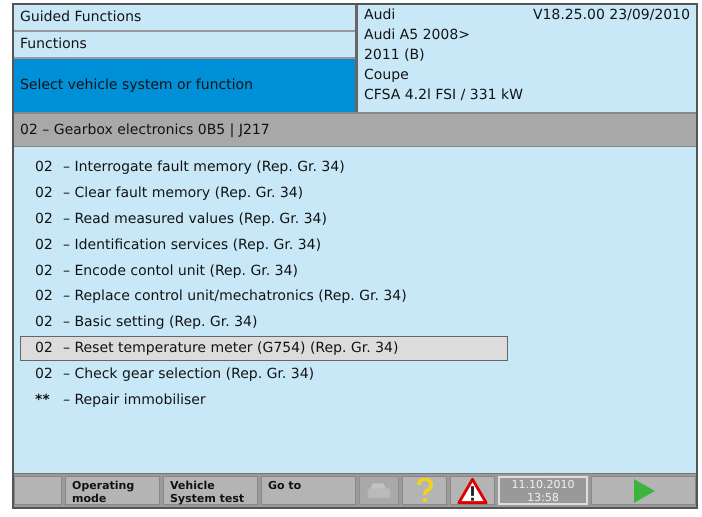 This screenshot has width=702, height=517. I want to click on function-item: 02 – Identification services (Rep. Gr. 34), so click(264, 245).